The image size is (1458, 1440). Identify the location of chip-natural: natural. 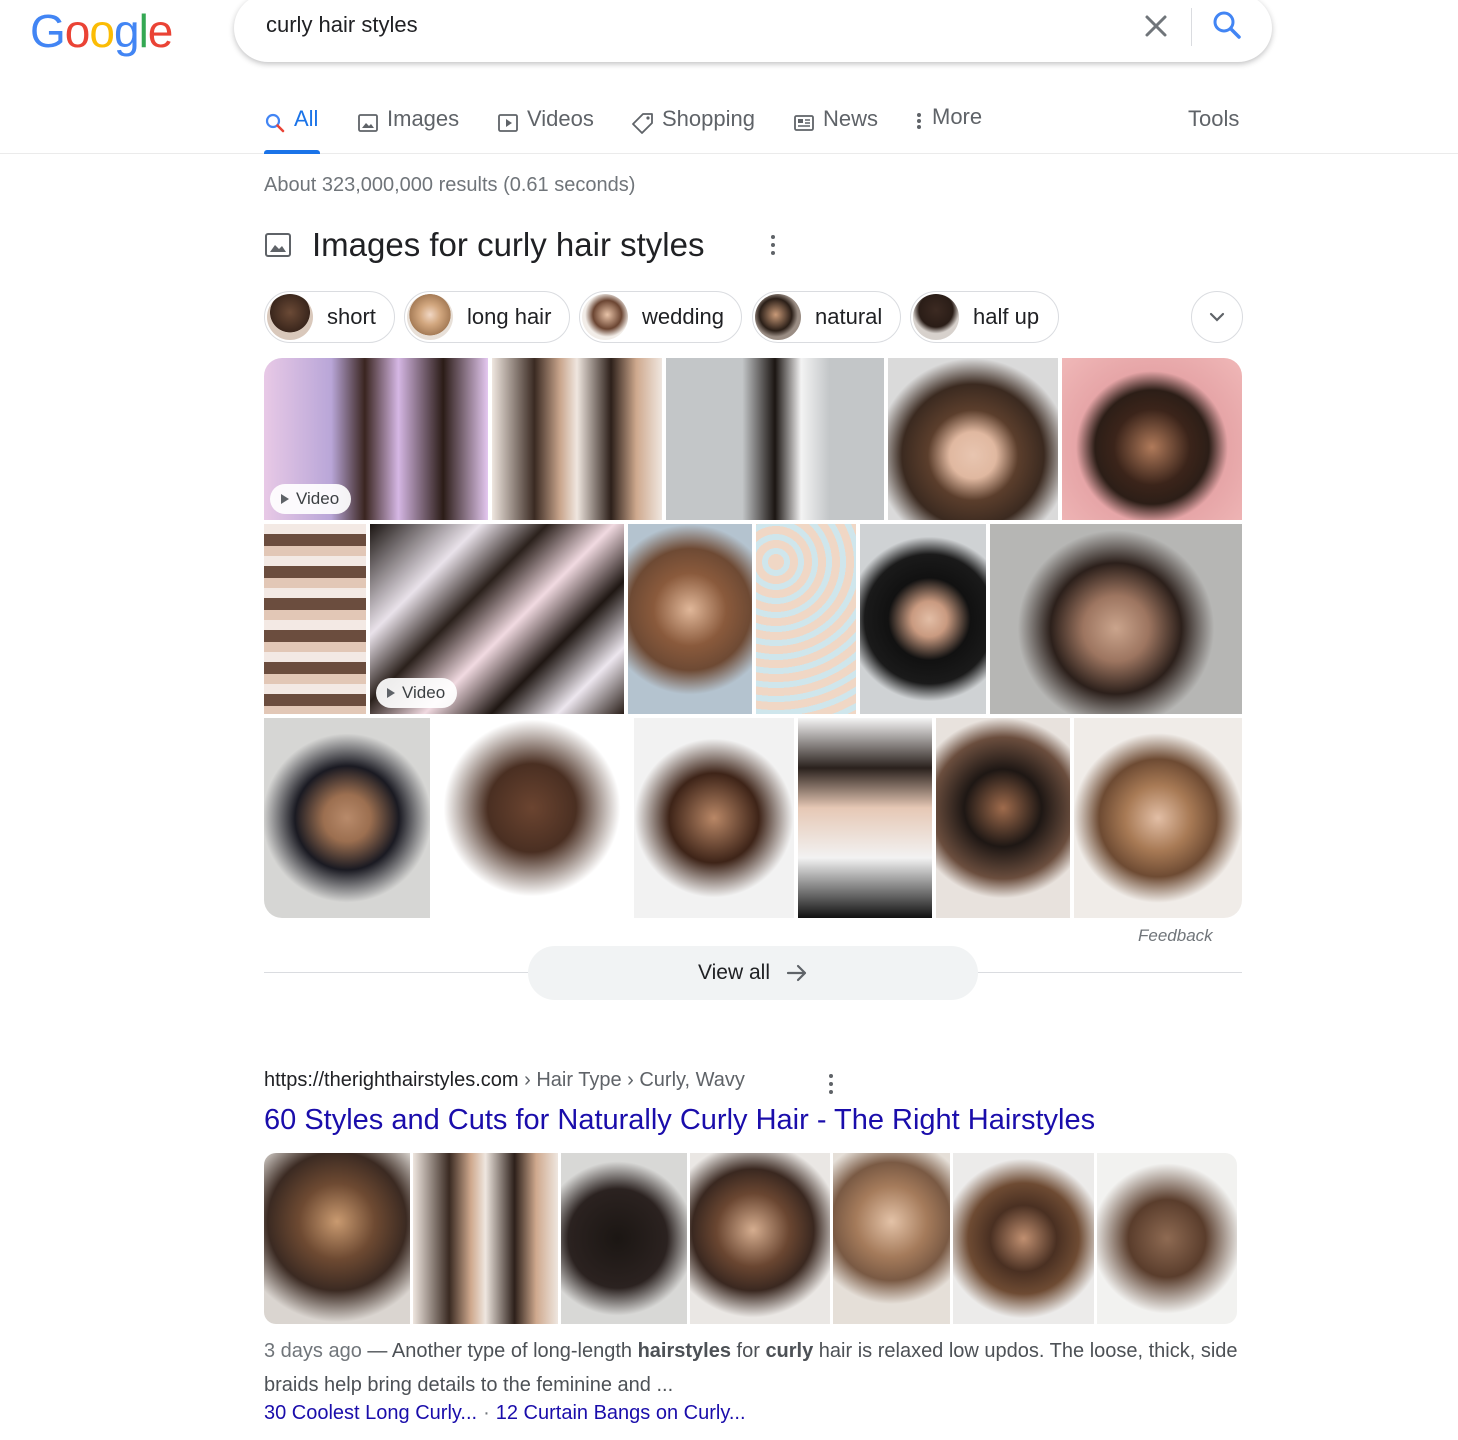
(826, 317).